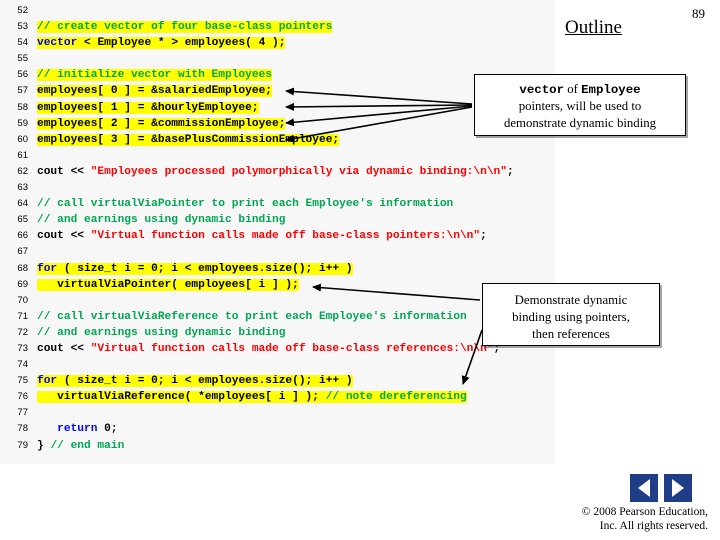 This screenshot has width=720, height=540. What do you see at coordinates (662, 488) in the screenshot?
I see `slide-navigation` at bounding box center [662, 488].